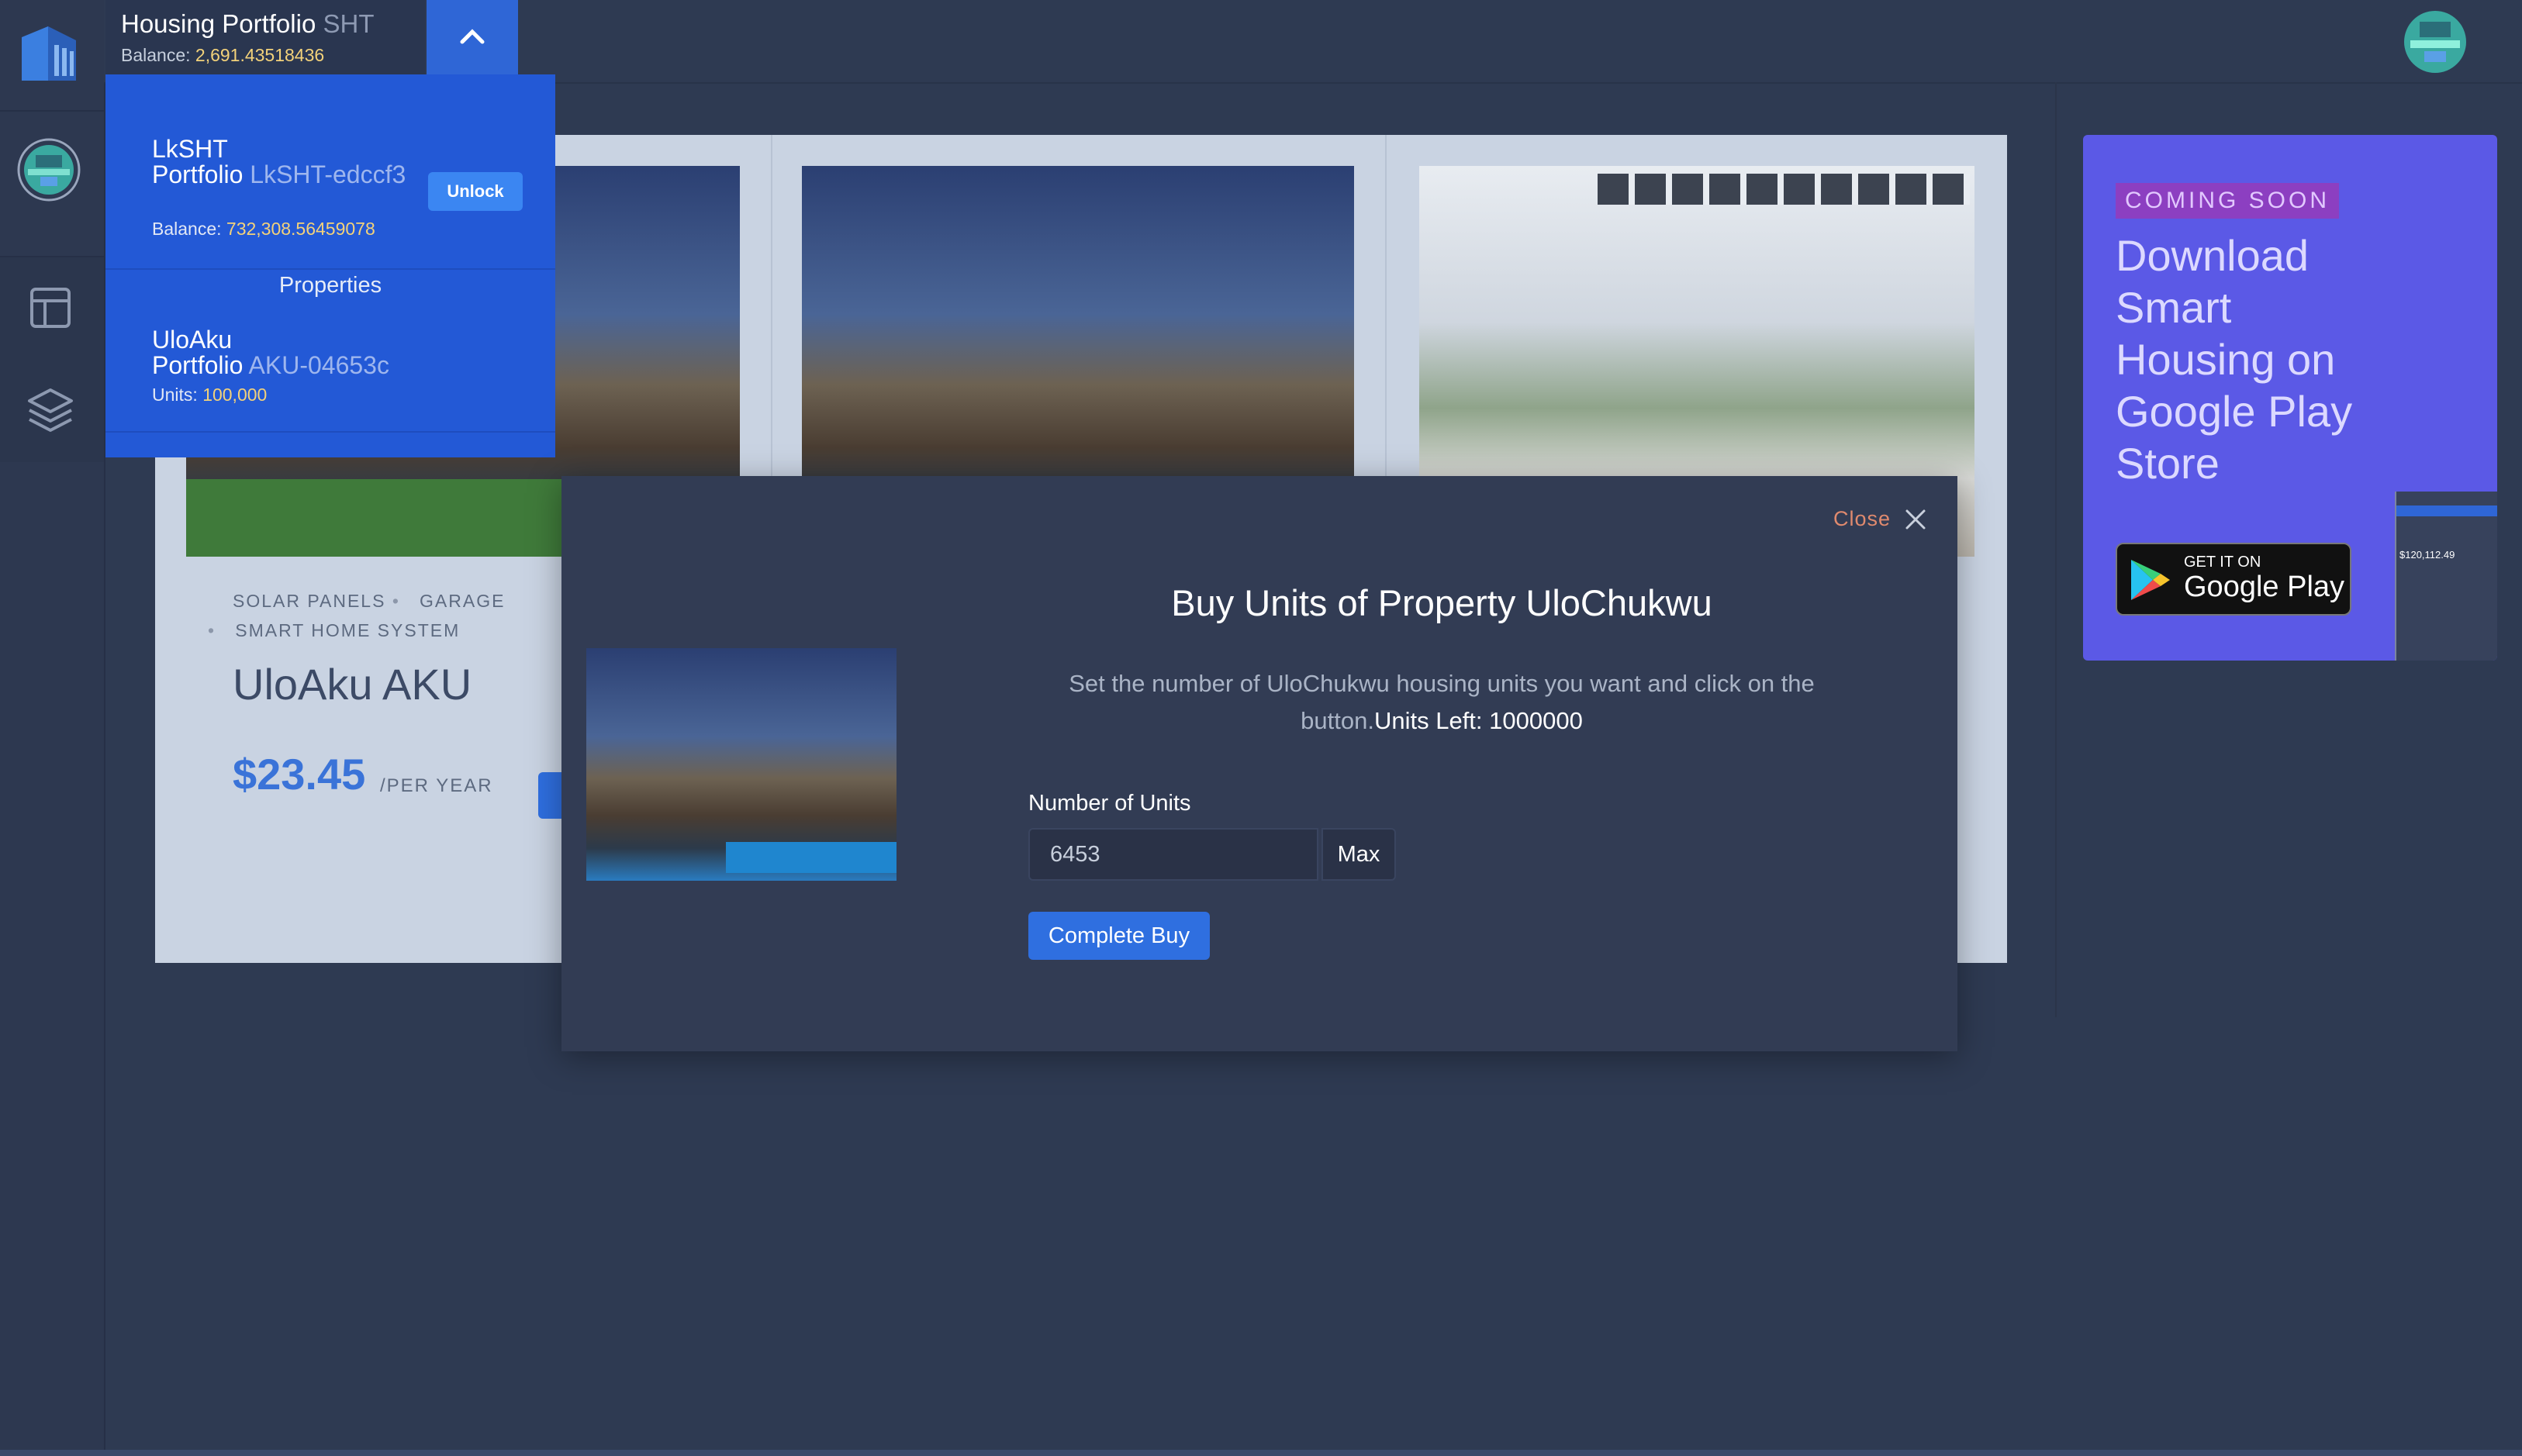  Describe the element at coordinates (315, 353) in the screenshot. I see `portfolio-option-uloaku: UloAku Portfolio AKU-04653c` at that location.